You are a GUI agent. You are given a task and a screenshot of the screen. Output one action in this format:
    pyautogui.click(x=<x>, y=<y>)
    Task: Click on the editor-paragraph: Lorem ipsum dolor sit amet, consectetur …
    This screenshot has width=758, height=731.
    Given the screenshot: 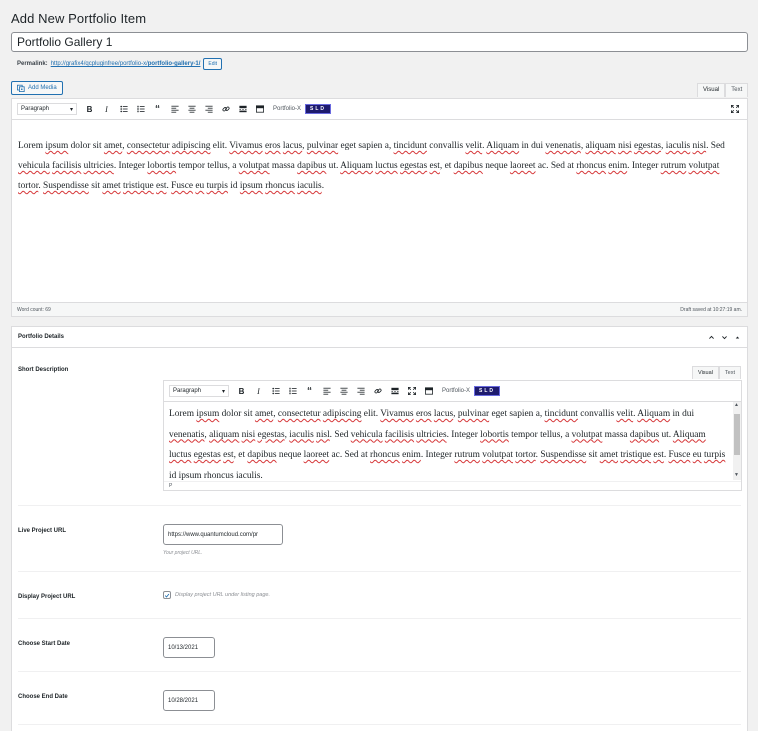 What is the action you would take?
    pyautogui.click(x=371, y=166)
    